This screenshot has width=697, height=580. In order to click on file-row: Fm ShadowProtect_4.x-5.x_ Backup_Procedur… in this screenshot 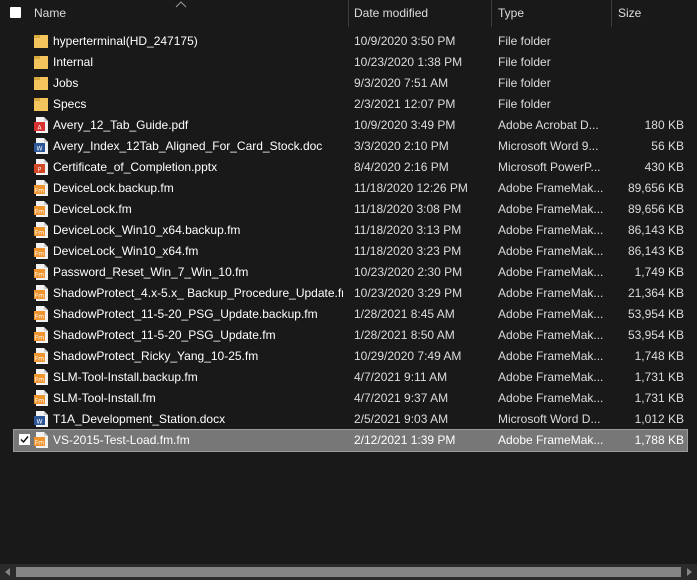, I will do `click(350, 293)`.